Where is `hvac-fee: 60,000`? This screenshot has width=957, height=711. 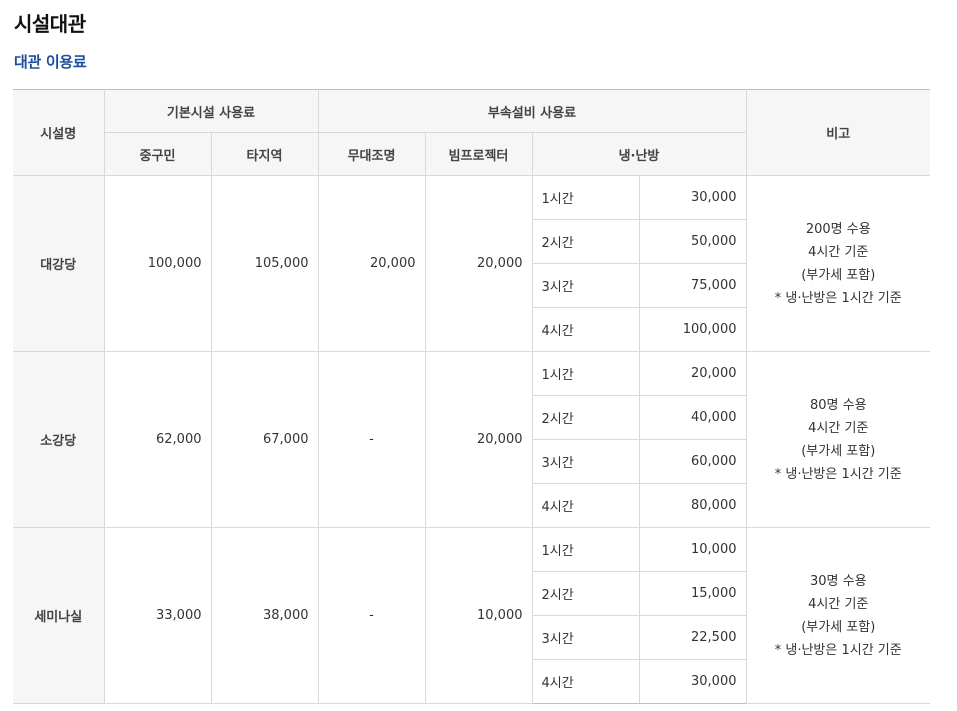
hvac-fee: 60,000 is located at coordinates (692, 461).